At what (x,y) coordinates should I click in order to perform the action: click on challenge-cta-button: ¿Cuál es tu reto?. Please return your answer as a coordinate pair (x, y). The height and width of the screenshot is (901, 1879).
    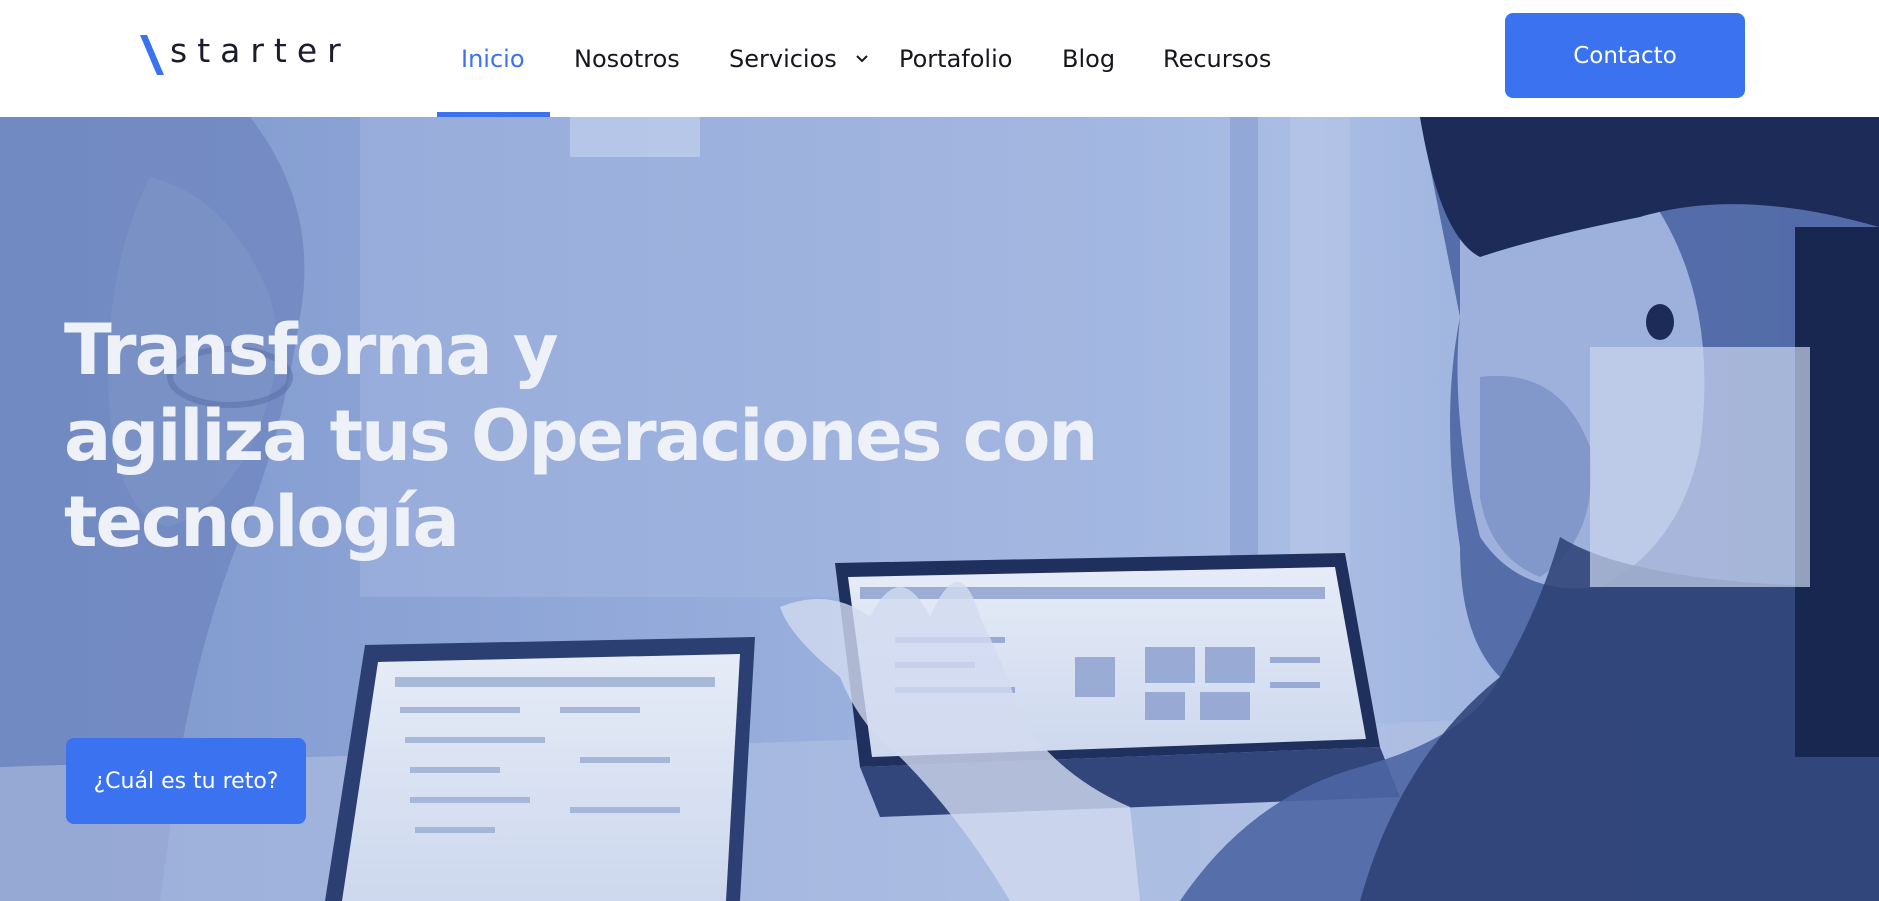
    Looking at the image, I should click on (186, 781).